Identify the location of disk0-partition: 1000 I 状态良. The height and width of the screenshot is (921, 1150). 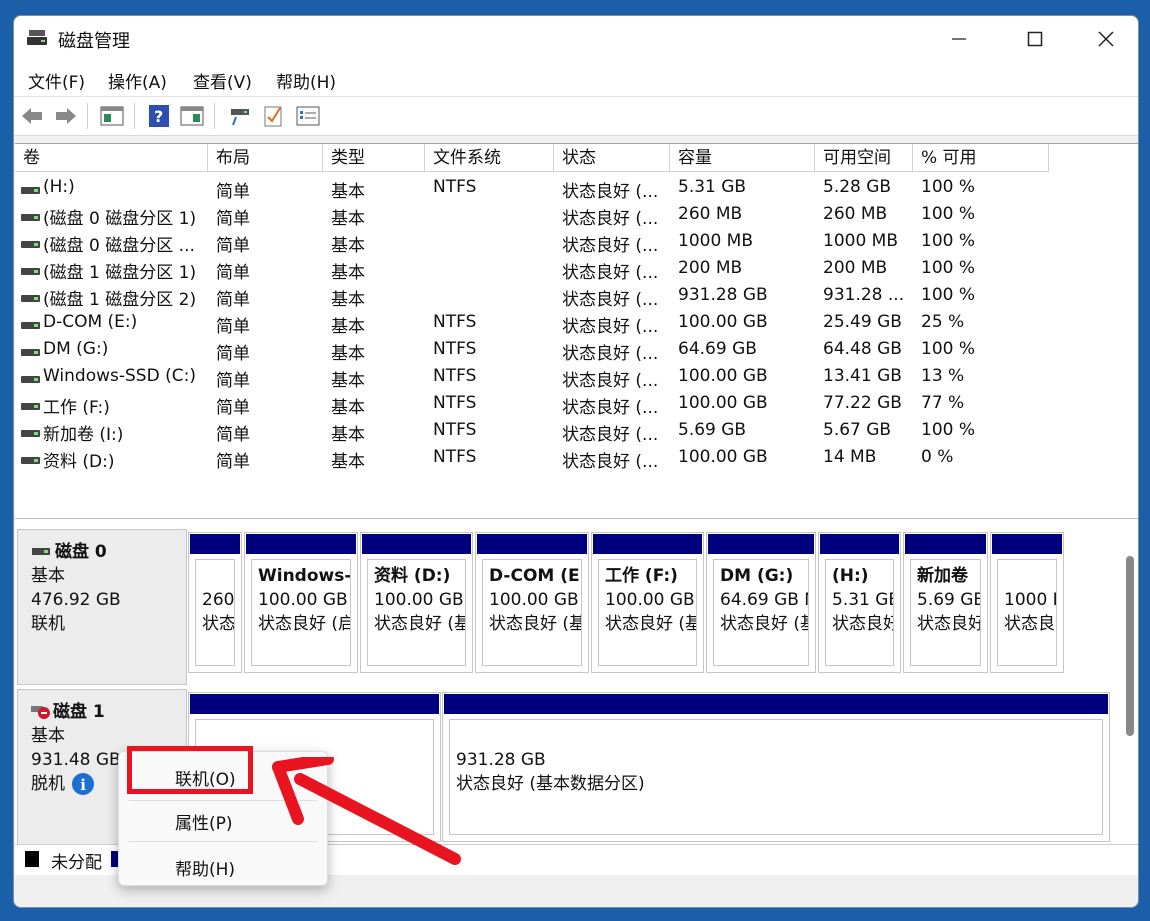
(1027, 602).